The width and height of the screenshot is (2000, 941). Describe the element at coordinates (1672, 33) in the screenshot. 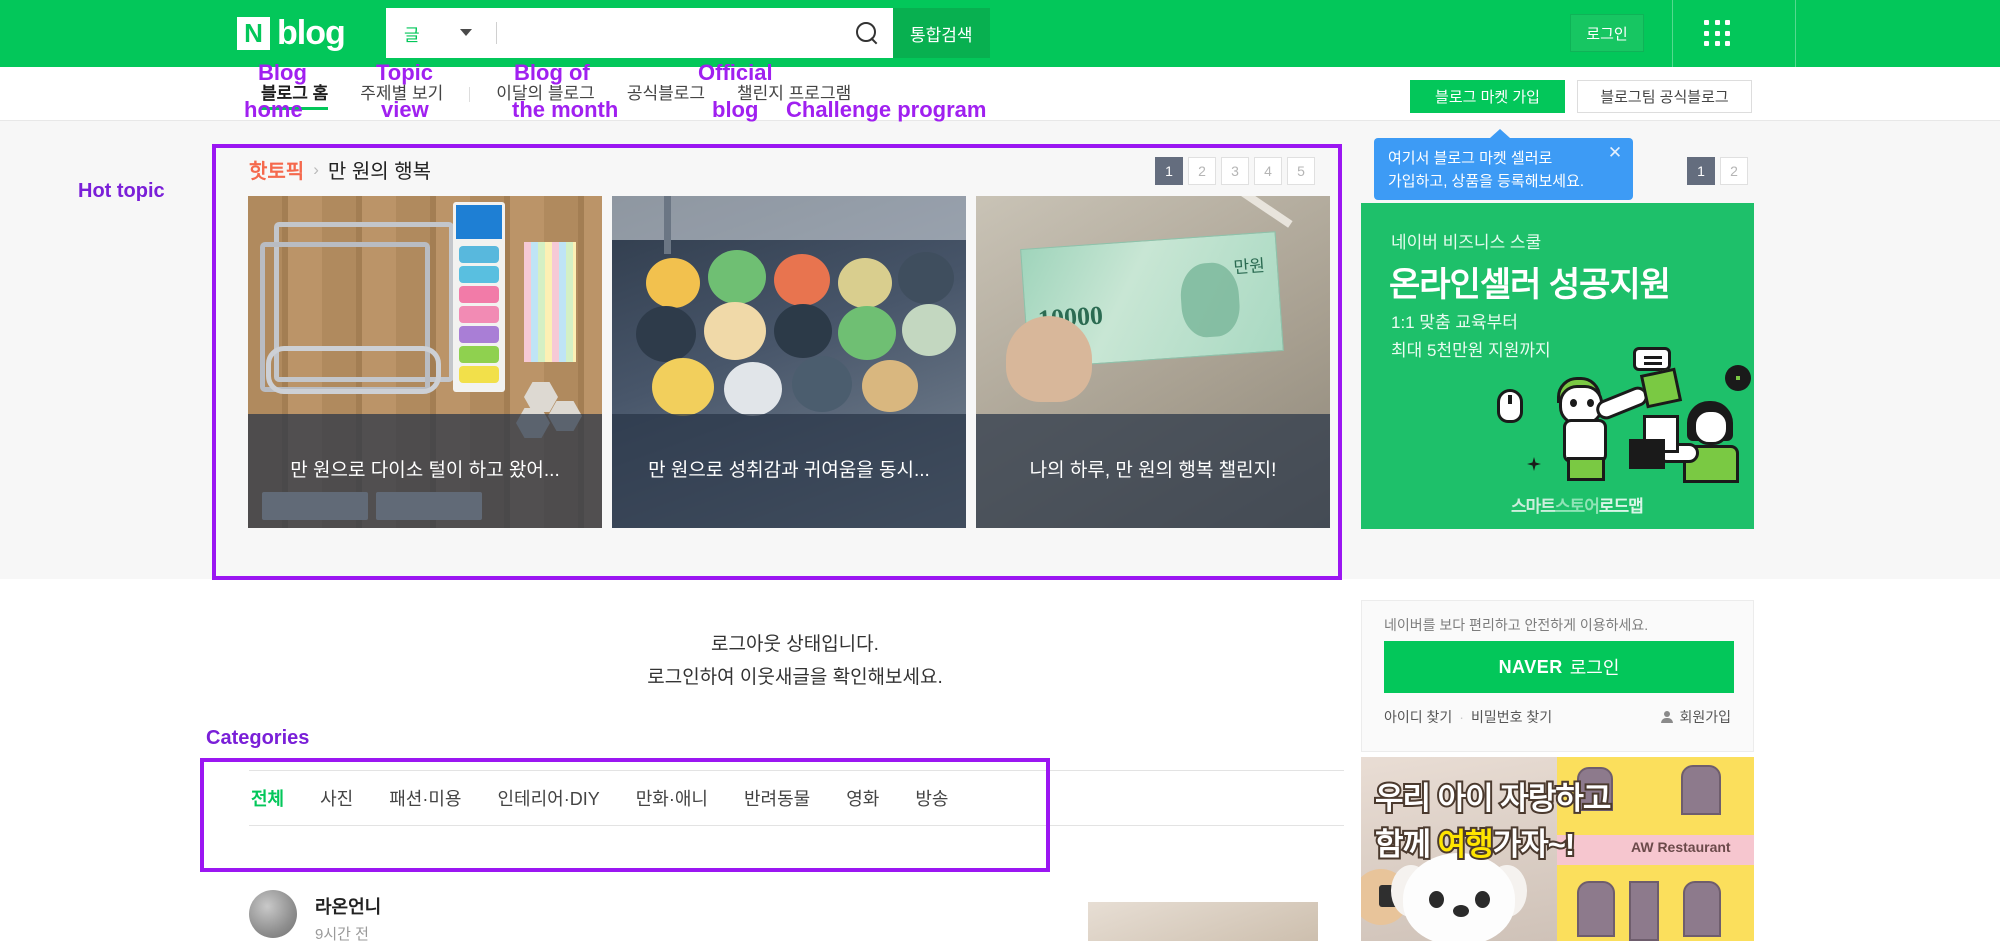

I see `gnb-divider-left` at that location.